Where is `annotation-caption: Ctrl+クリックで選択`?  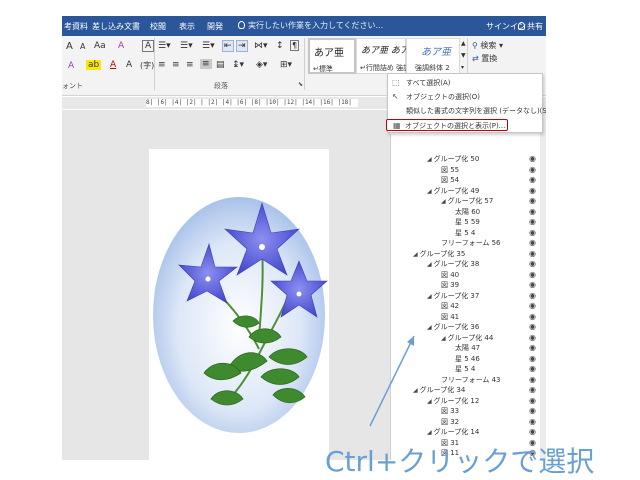
annotation-caption: Ctrl+クリックで選択 is located at coordinates (460, 461).